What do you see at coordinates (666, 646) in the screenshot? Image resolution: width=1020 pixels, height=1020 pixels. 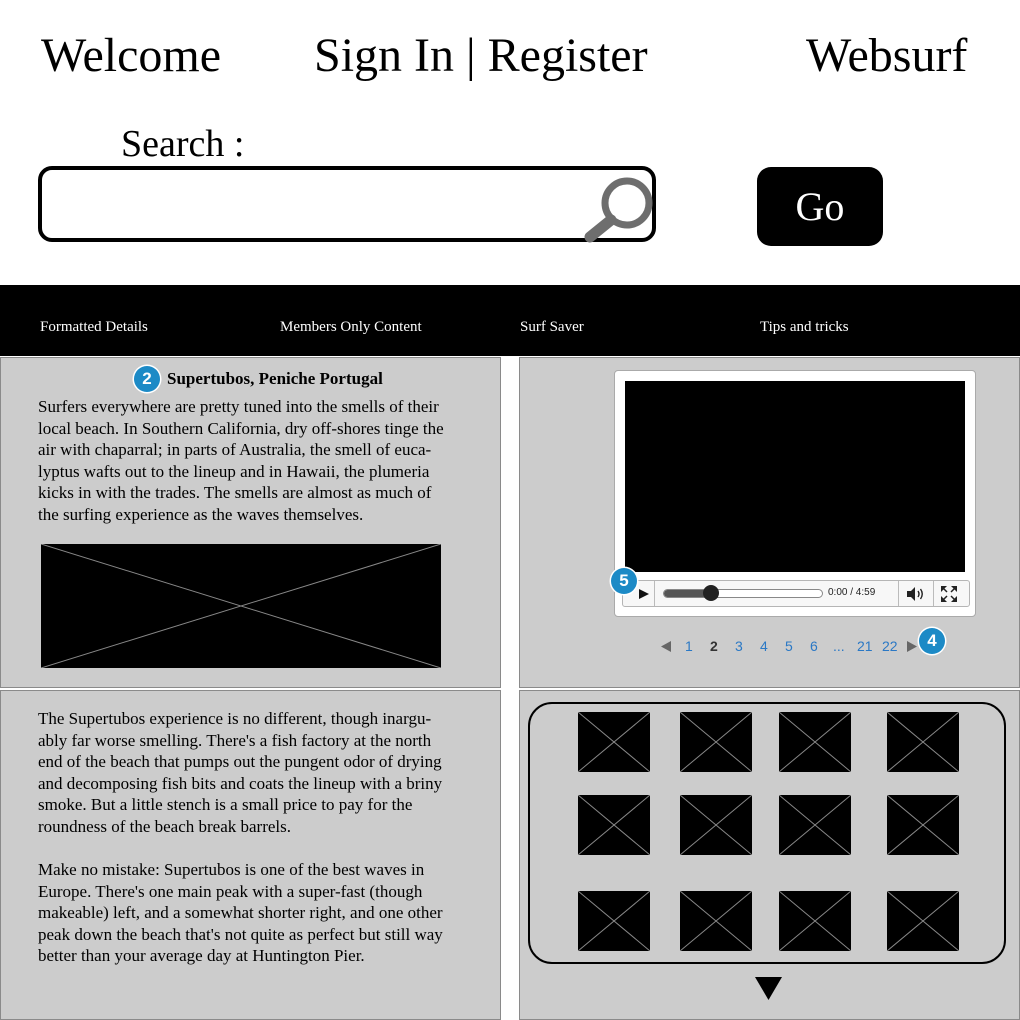 I see `prev-page-icon` at bounding box center [666, 646].